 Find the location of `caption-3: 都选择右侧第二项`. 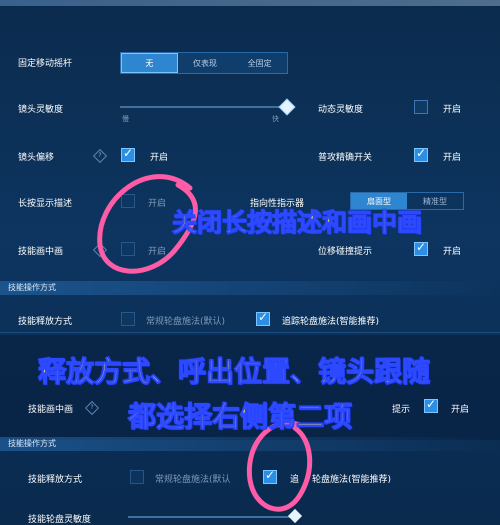

caption-3: 都选择右侧第二项 is located at coordinates (240, 417).